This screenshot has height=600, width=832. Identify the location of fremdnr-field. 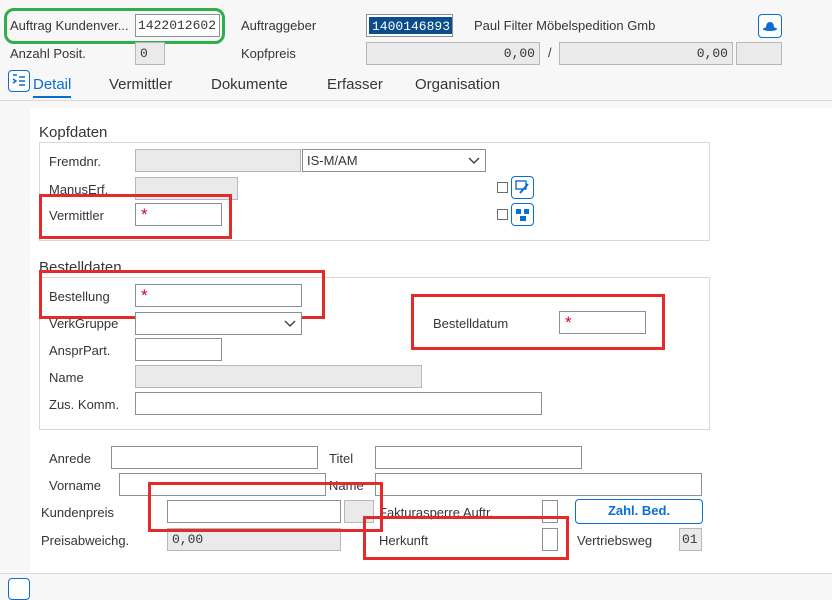
(218, 160).